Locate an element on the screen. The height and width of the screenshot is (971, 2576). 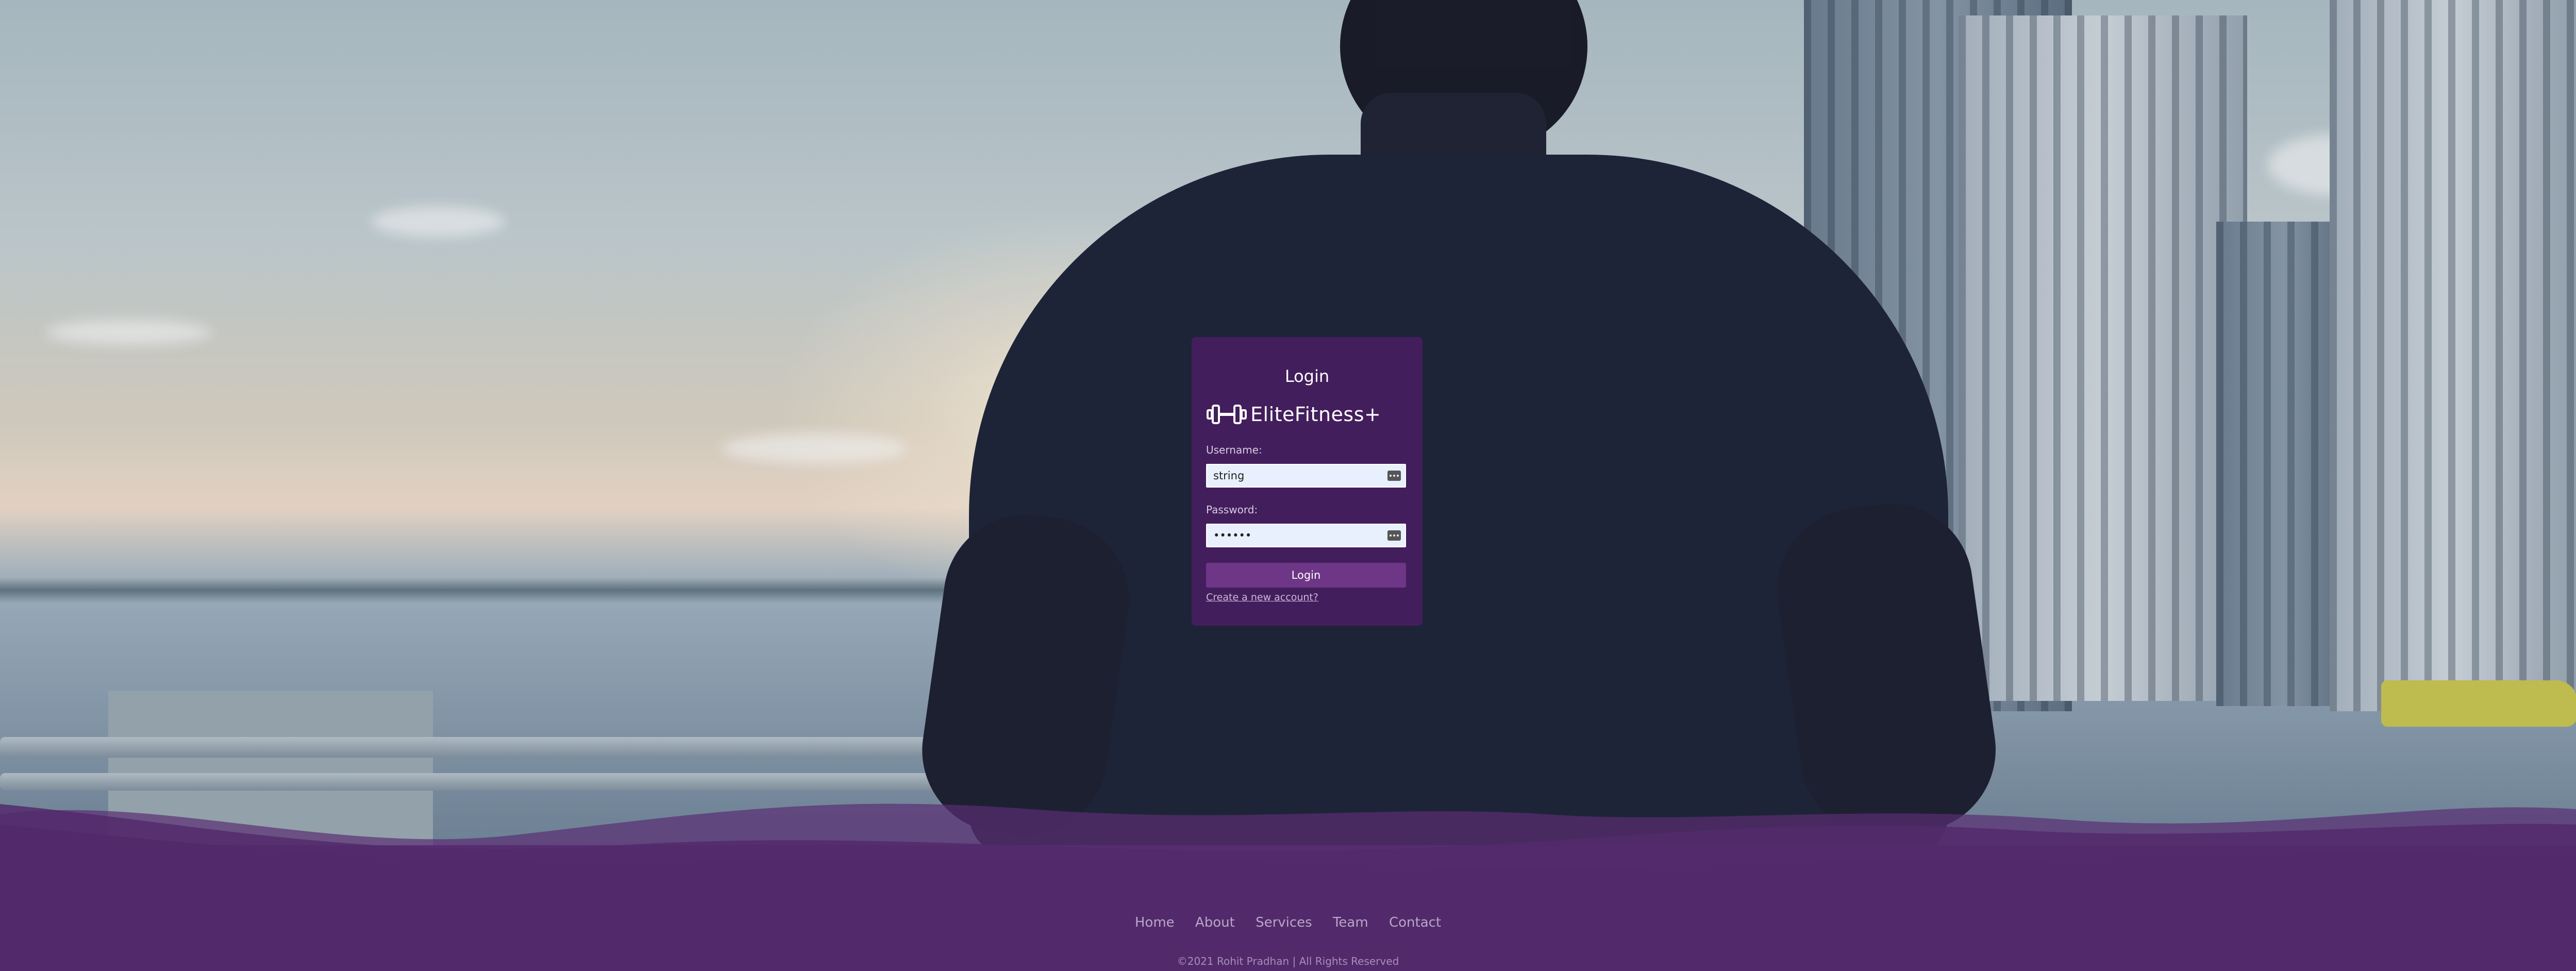
brand-logo: EliteFitness+ is located at coordinates (1307, 414).